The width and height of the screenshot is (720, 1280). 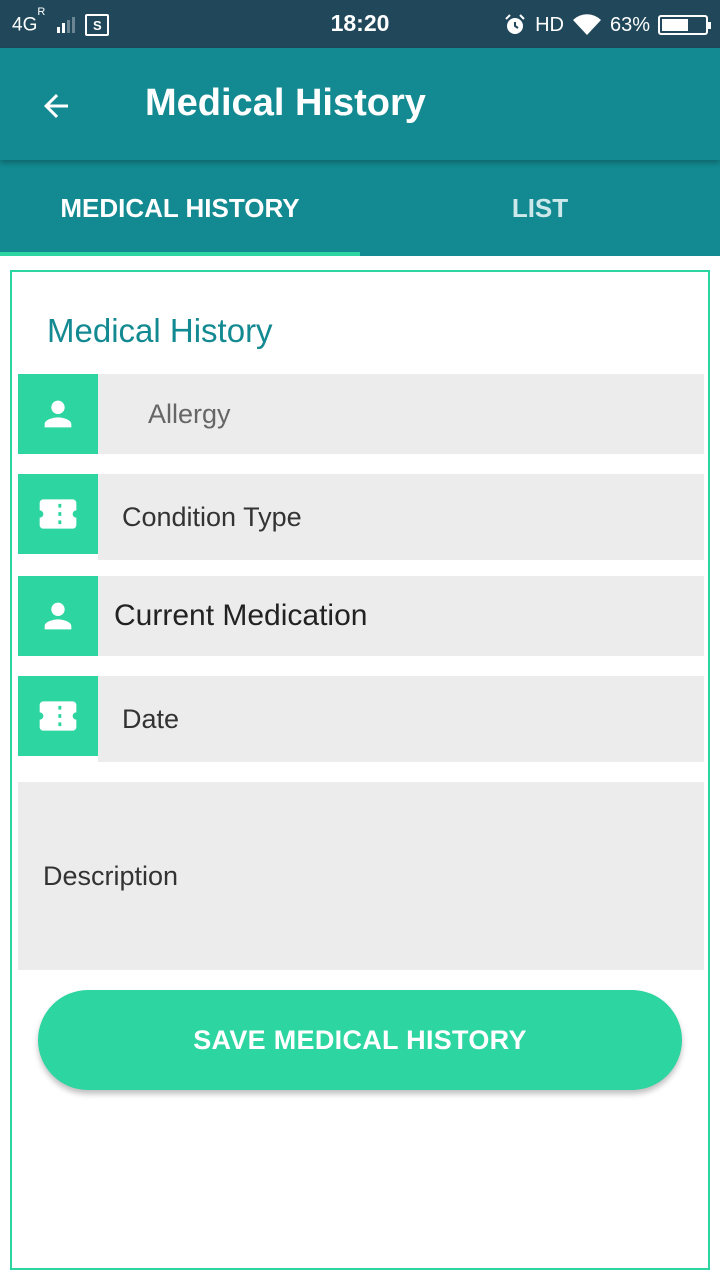 I want to click on arrow-left-icon, so click(x=56, y=106).